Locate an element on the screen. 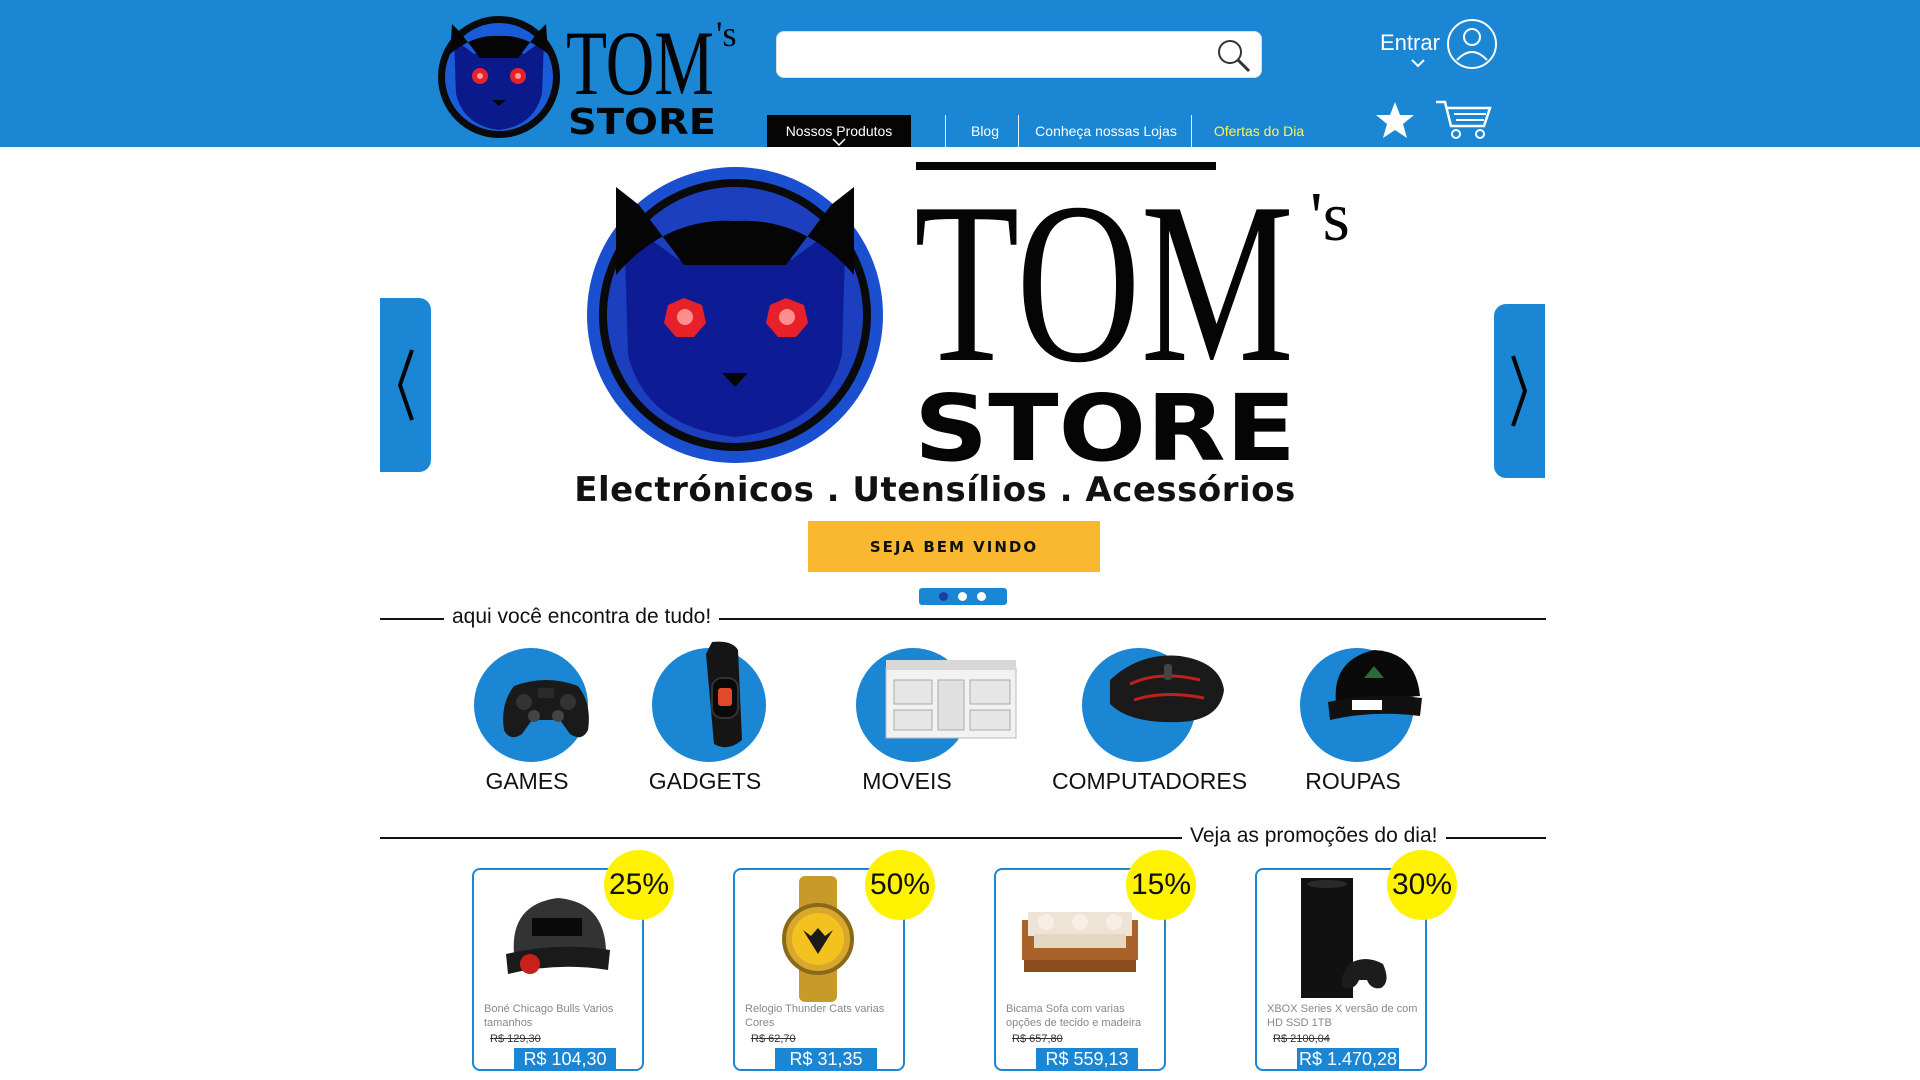  banner-title: TOM is located at coordinates (1104, 285).